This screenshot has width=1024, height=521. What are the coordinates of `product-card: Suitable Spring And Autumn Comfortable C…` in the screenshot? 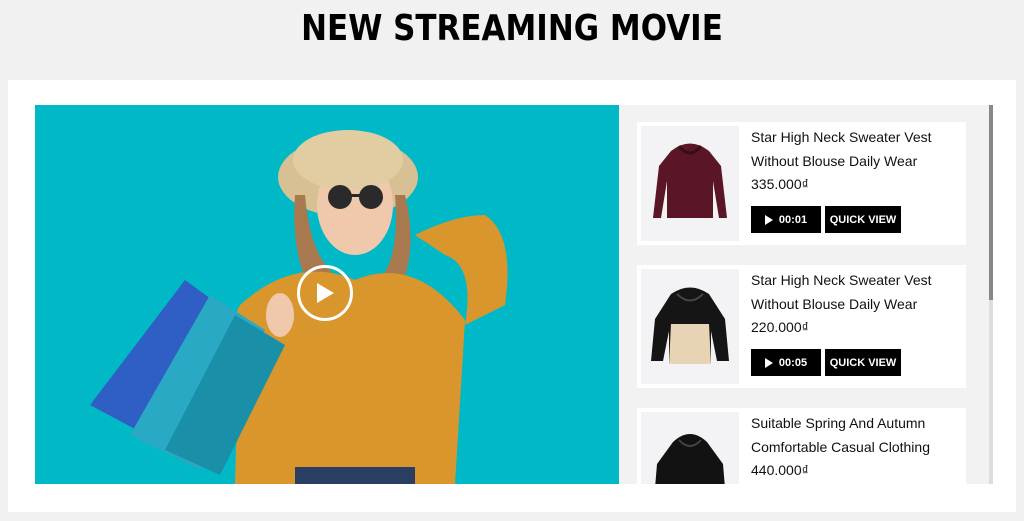 It's located at (801, 446).